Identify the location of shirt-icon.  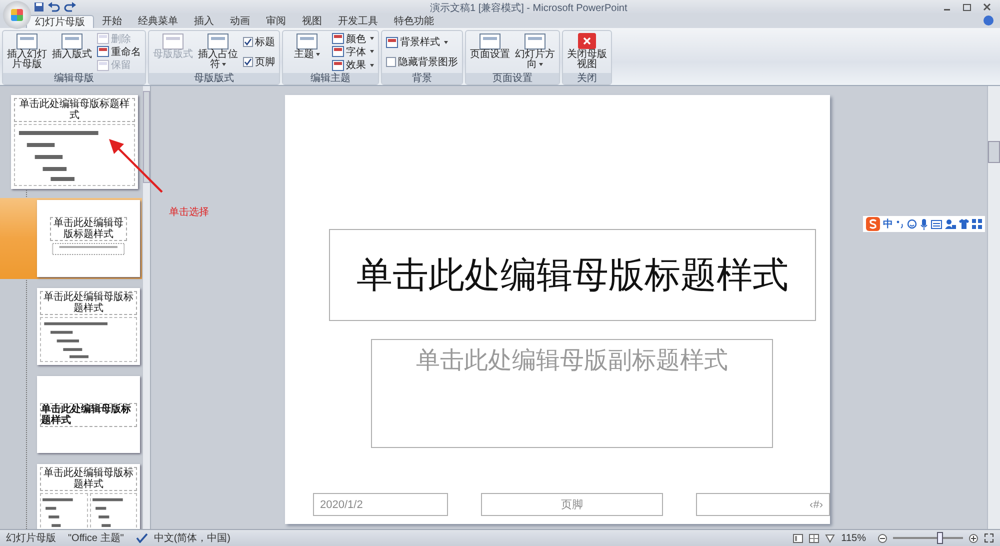
(964, 224).